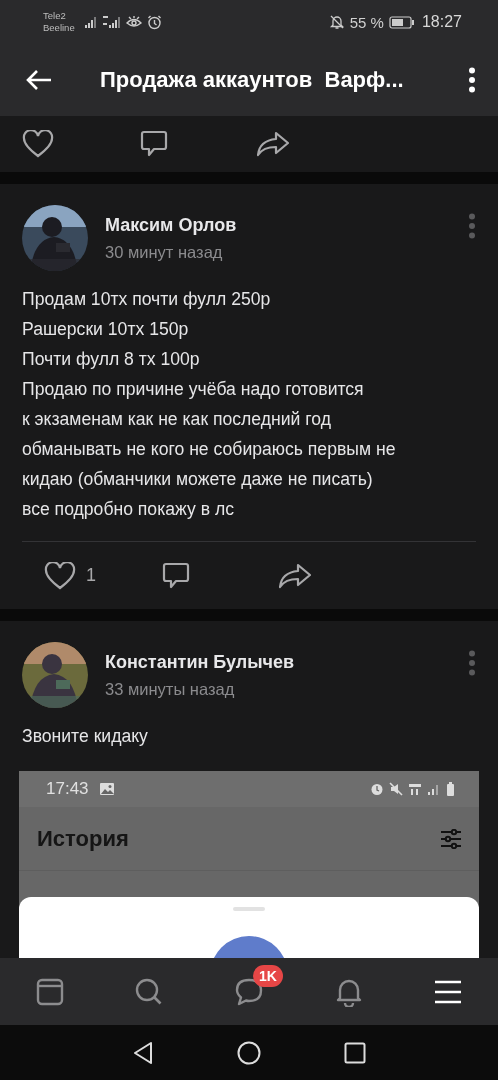  I want to click on clock-time: 17:43, so click(67, 789).